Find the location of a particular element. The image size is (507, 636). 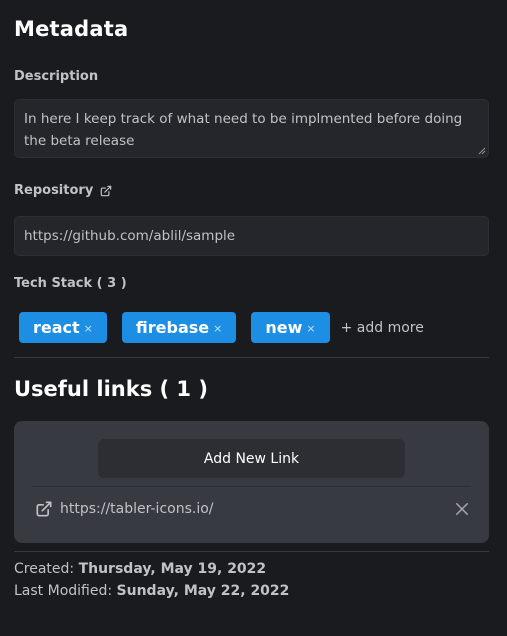

metadata-heading: Metadata is located at coordinates (71, 29).